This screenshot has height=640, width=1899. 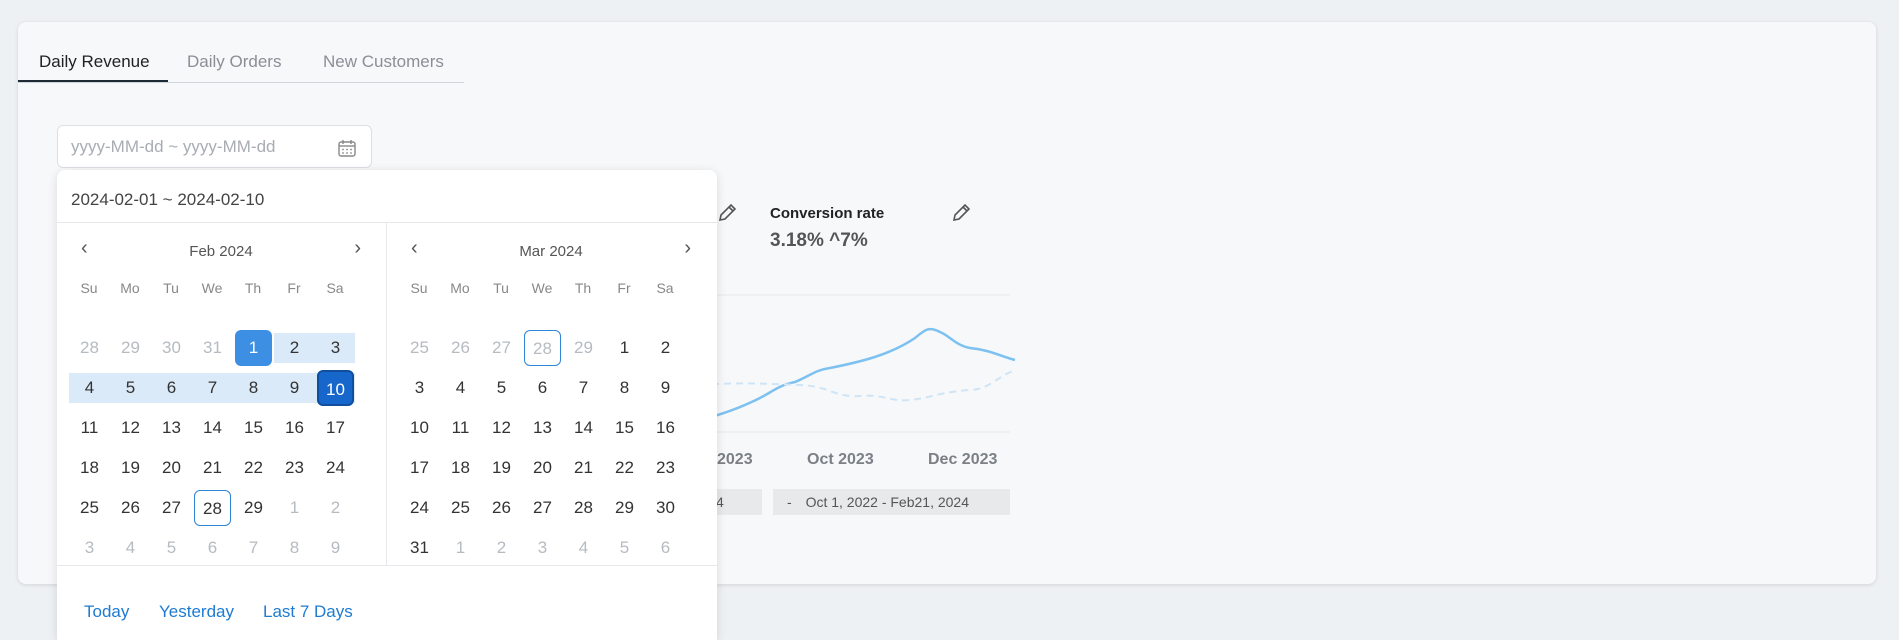 What do you see at coordinates (383, 62) in the screenshot?
I see `tab-new-customers: New Customers` at bounding box center [383, 62].